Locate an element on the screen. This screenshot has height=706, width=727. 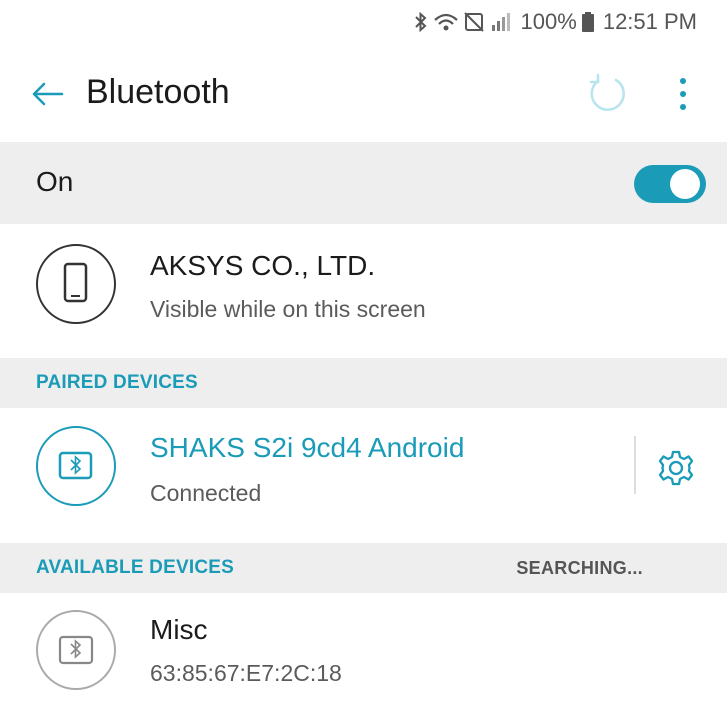
refresh-icon is located at coordinates (607, 93).